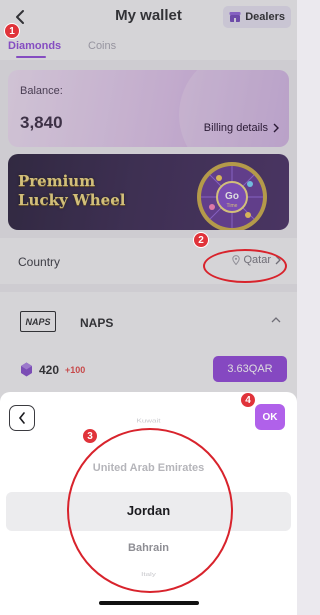 Image resolution: width=320 pixels, height=615 pixels. I want to click on annotation-marker-2: 2, so click(201, 240).